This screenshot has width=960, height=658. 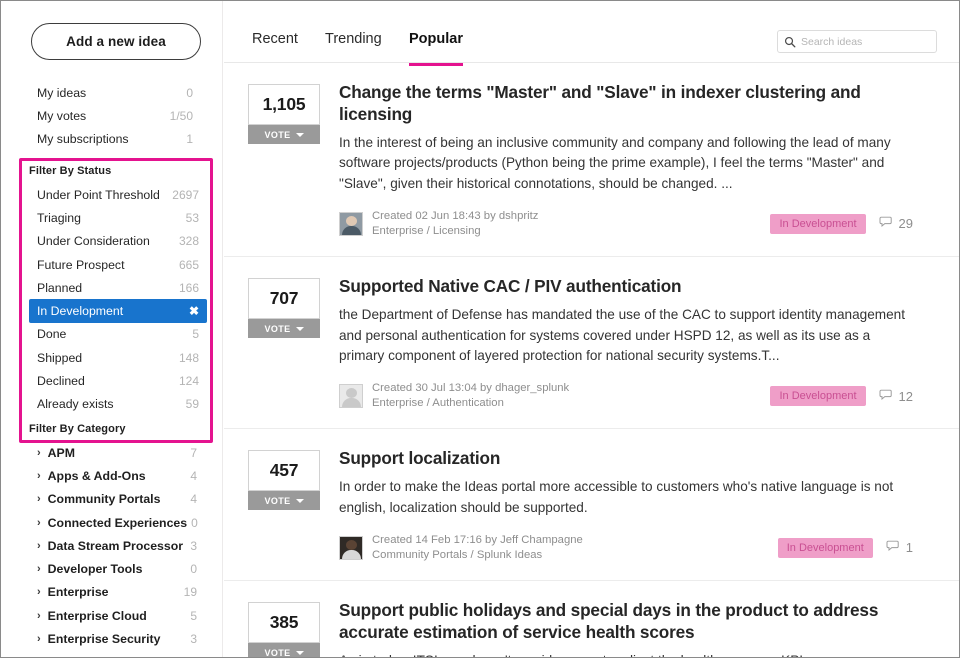 I want to click on category-label: APM, so click(x=61, y=452).